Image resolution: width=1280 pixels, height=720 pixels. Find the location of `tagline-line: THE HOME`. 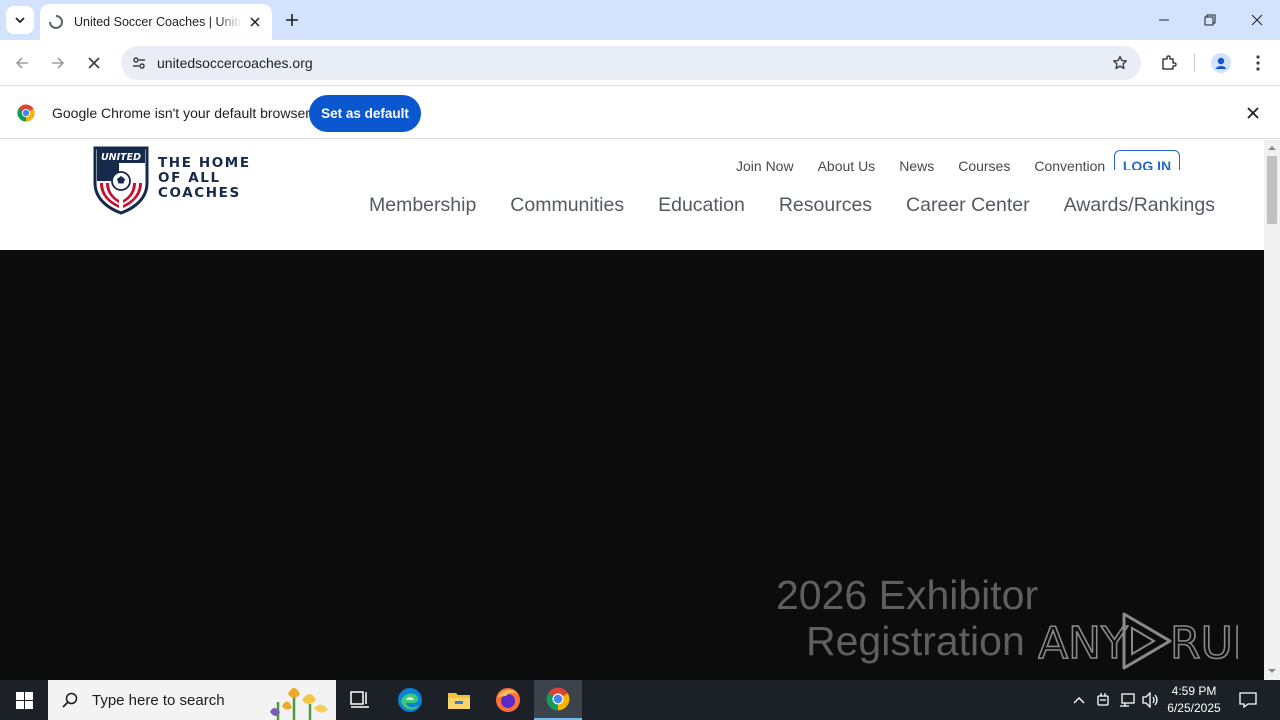

tagline-line: THE HOME is located at coordinates (204, 163).